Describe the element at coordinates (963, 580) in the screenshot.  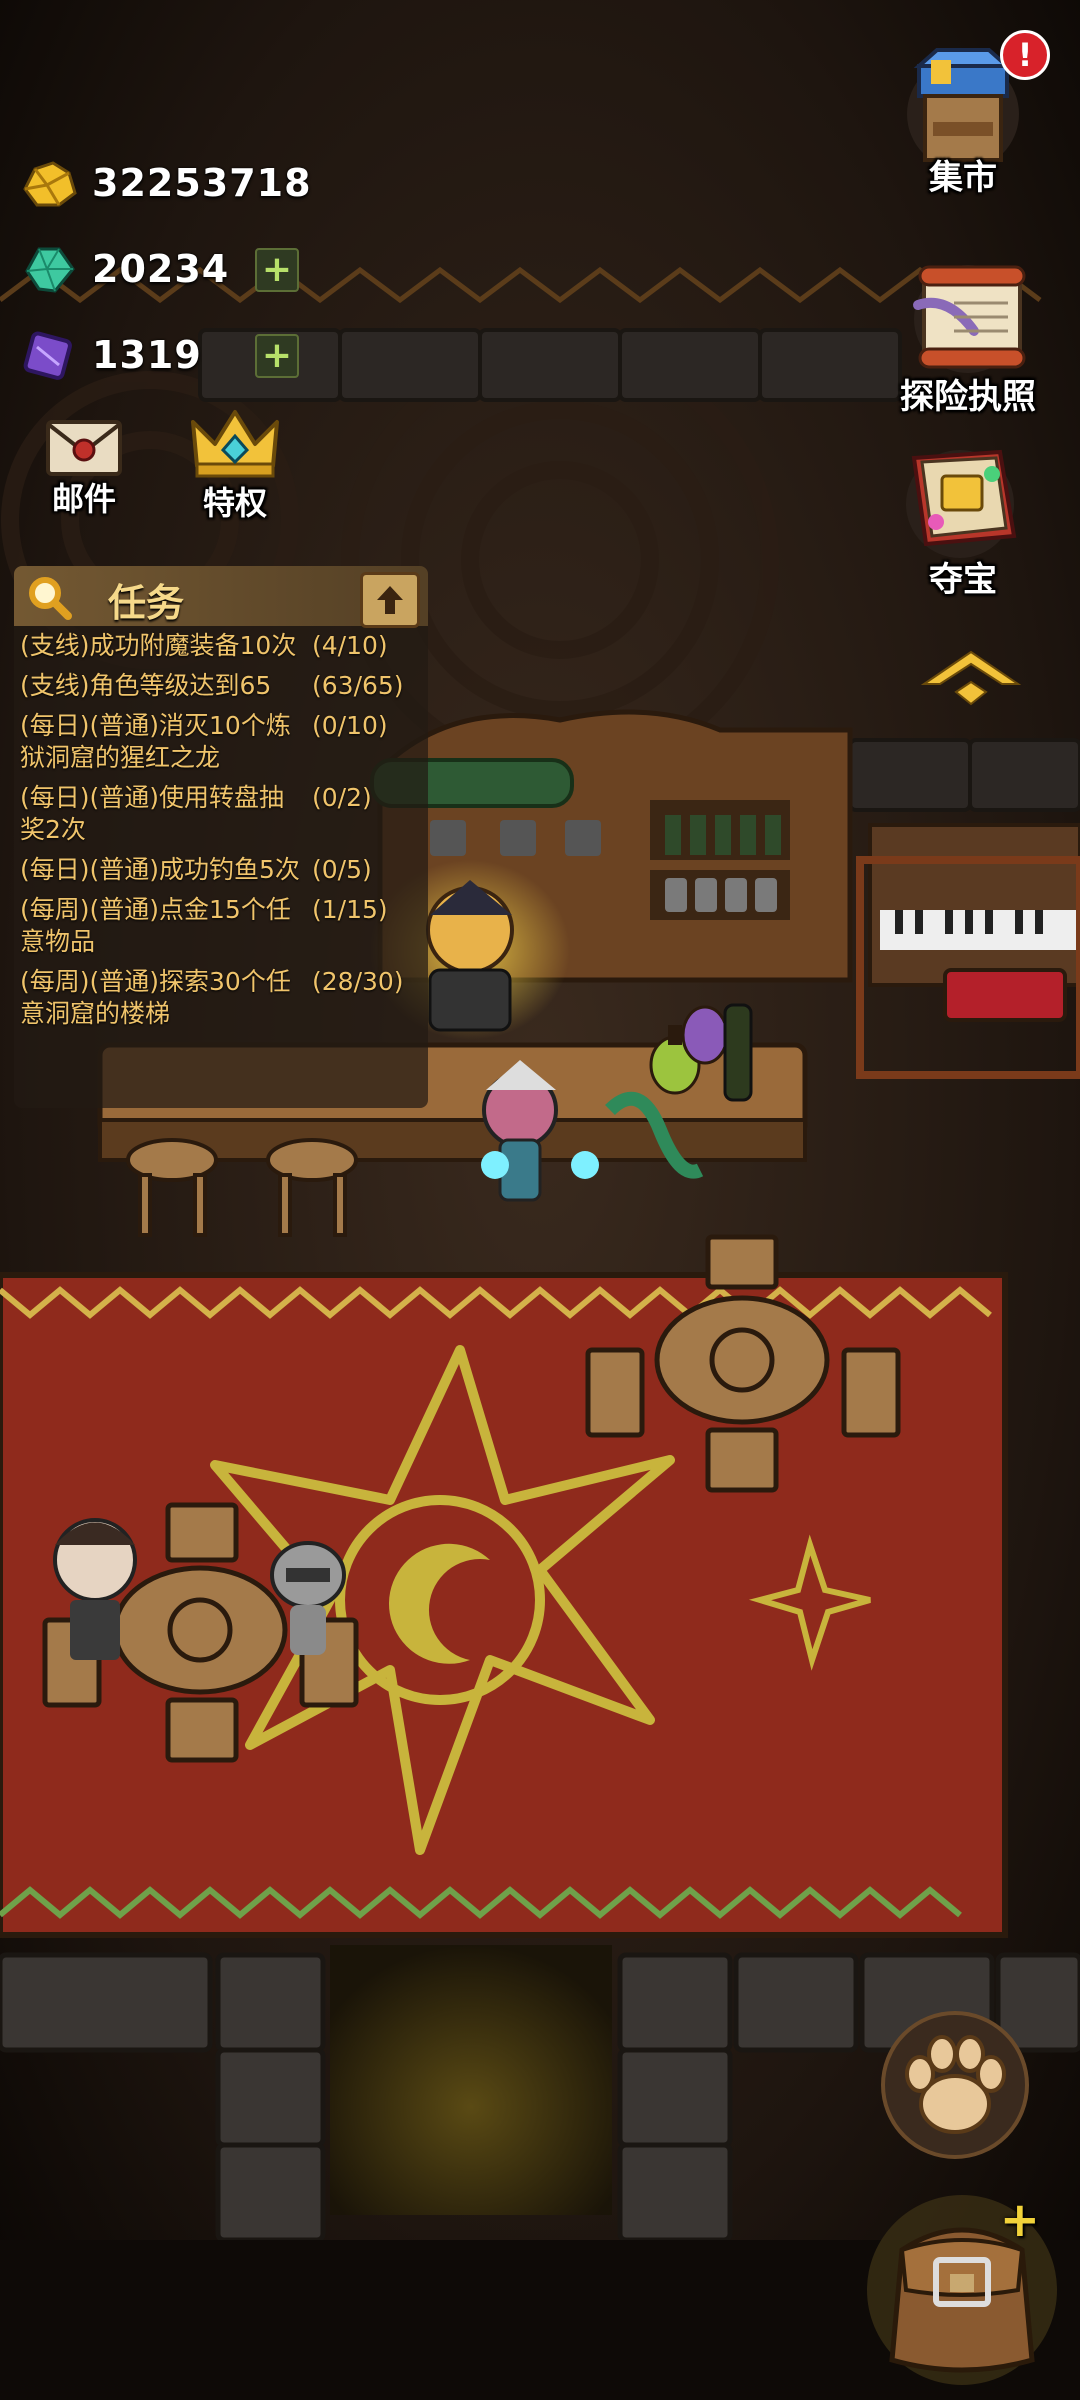
I see `treasure-label: 夺宝` at that location.